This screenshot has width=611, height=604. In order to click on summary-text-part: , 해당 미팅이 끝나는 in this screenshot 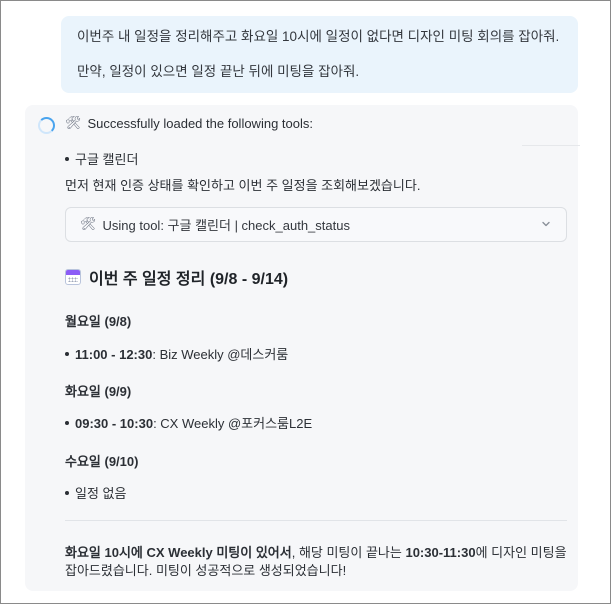, I will do `click(348, 552)`.